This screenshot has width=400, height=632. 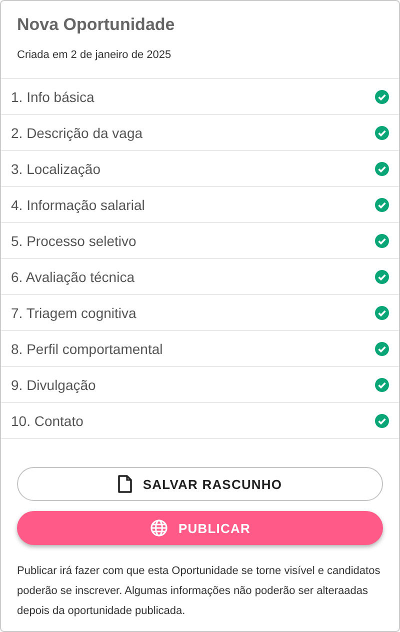 I want to click on save-draft-button: SALVAR RASCUNHO, so click(x=200, y=484).